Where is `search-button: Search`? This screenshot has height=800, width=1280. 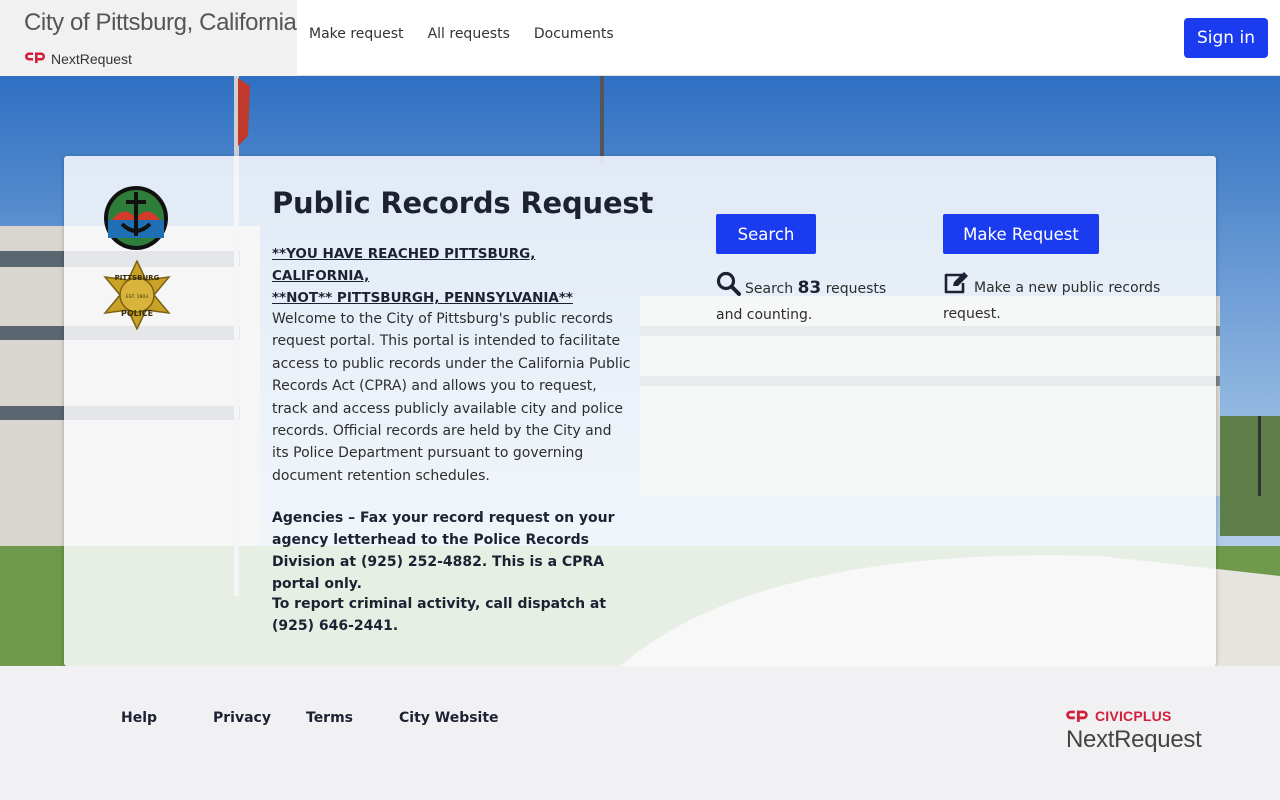
search-button: Search is located at coordinates (766, 234).